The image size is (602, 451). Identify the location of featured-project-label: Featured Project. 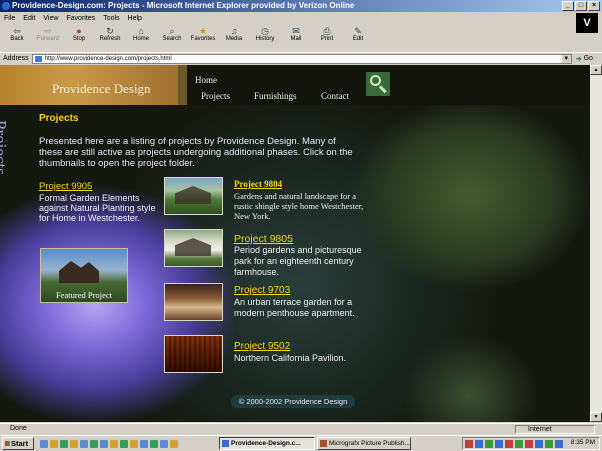
(84, 295).